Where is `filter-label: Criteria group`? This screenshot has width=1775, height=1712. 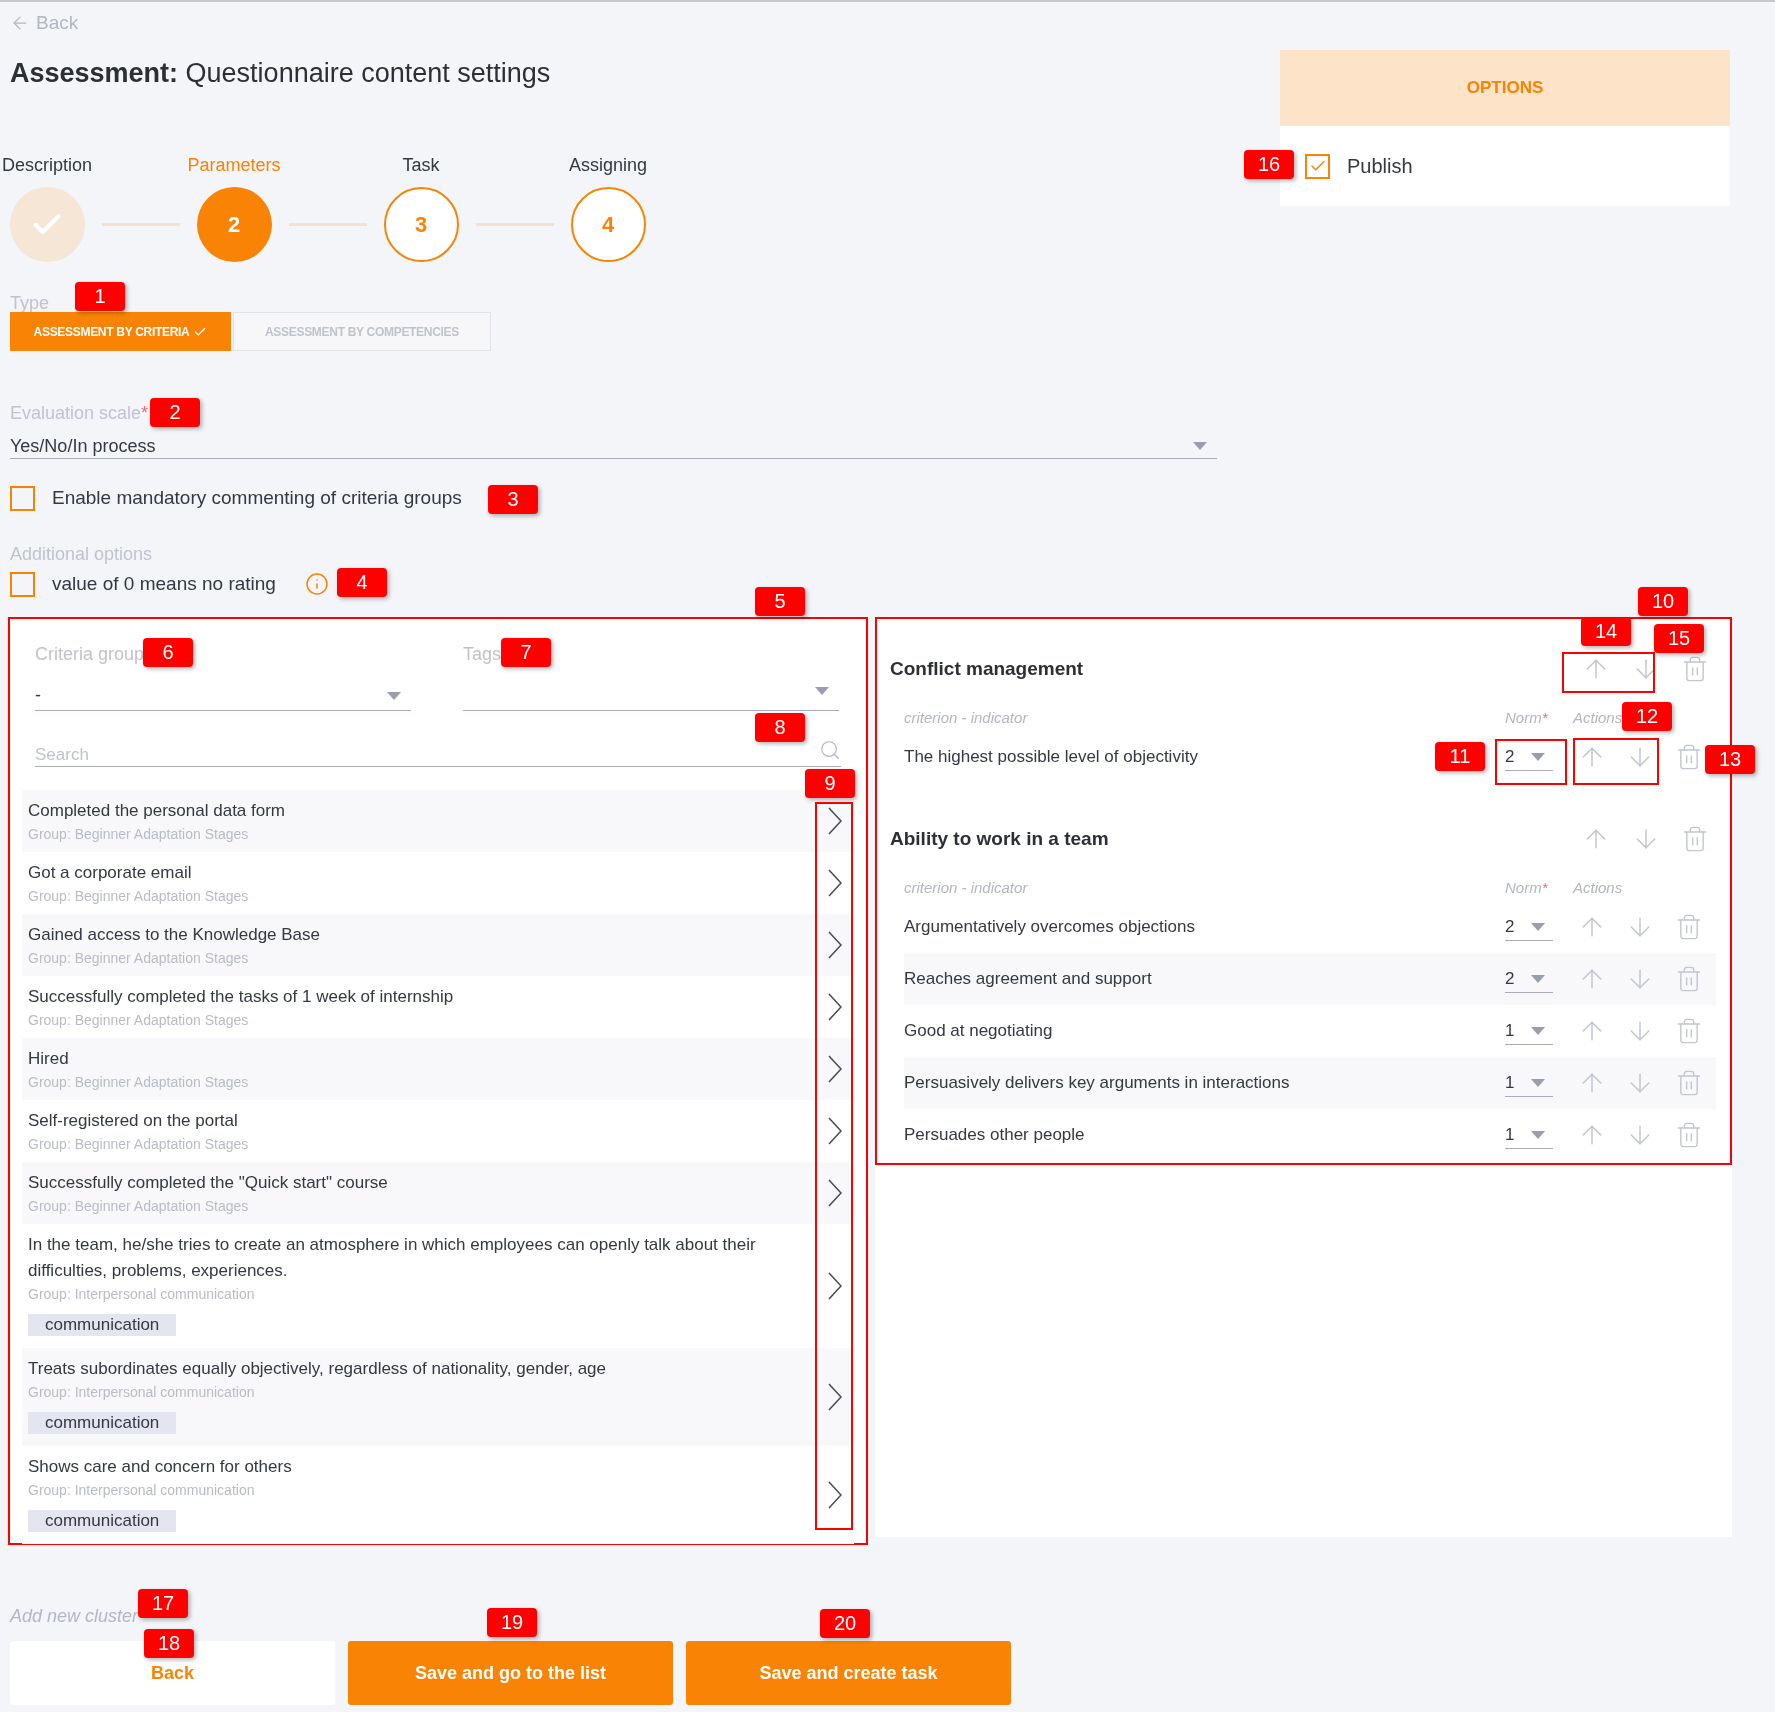
filter-label: Criteria group is located at coordinates (90, 654).